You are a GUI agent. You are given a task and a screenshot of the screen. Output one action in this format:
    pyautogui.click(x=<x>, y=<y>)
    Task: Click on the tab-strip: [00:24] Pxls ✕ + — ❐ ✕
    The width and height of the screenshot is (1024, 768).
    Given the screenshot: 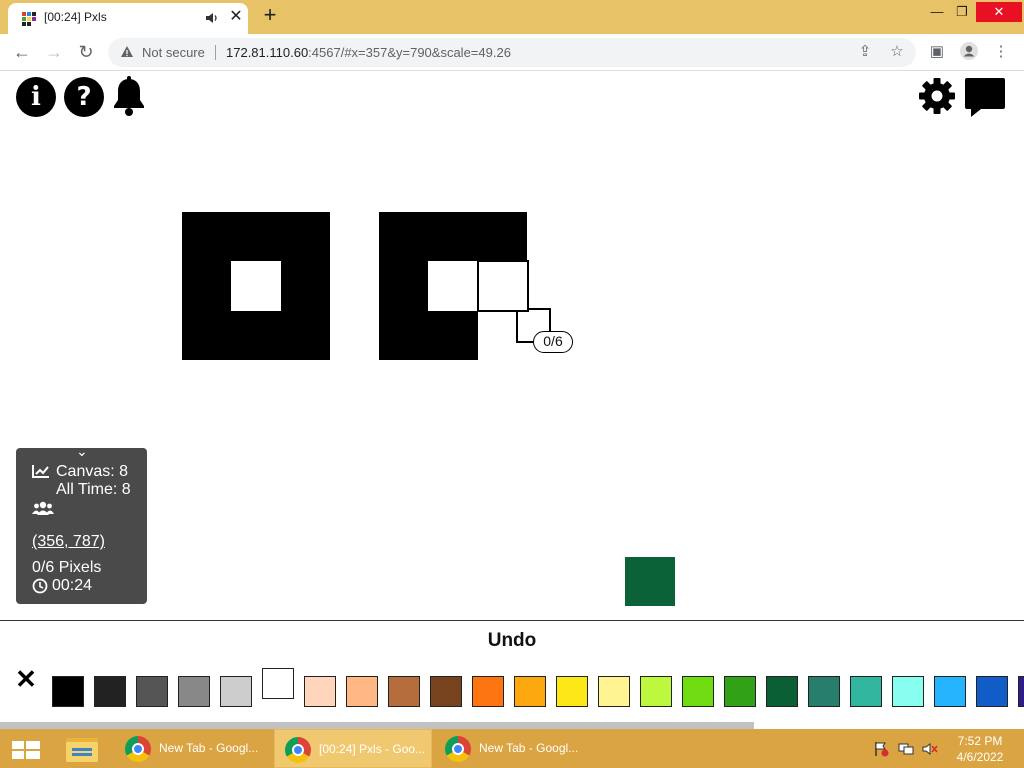 What is the action you would take?
    pyautogui.click(x=512, y=17)
    